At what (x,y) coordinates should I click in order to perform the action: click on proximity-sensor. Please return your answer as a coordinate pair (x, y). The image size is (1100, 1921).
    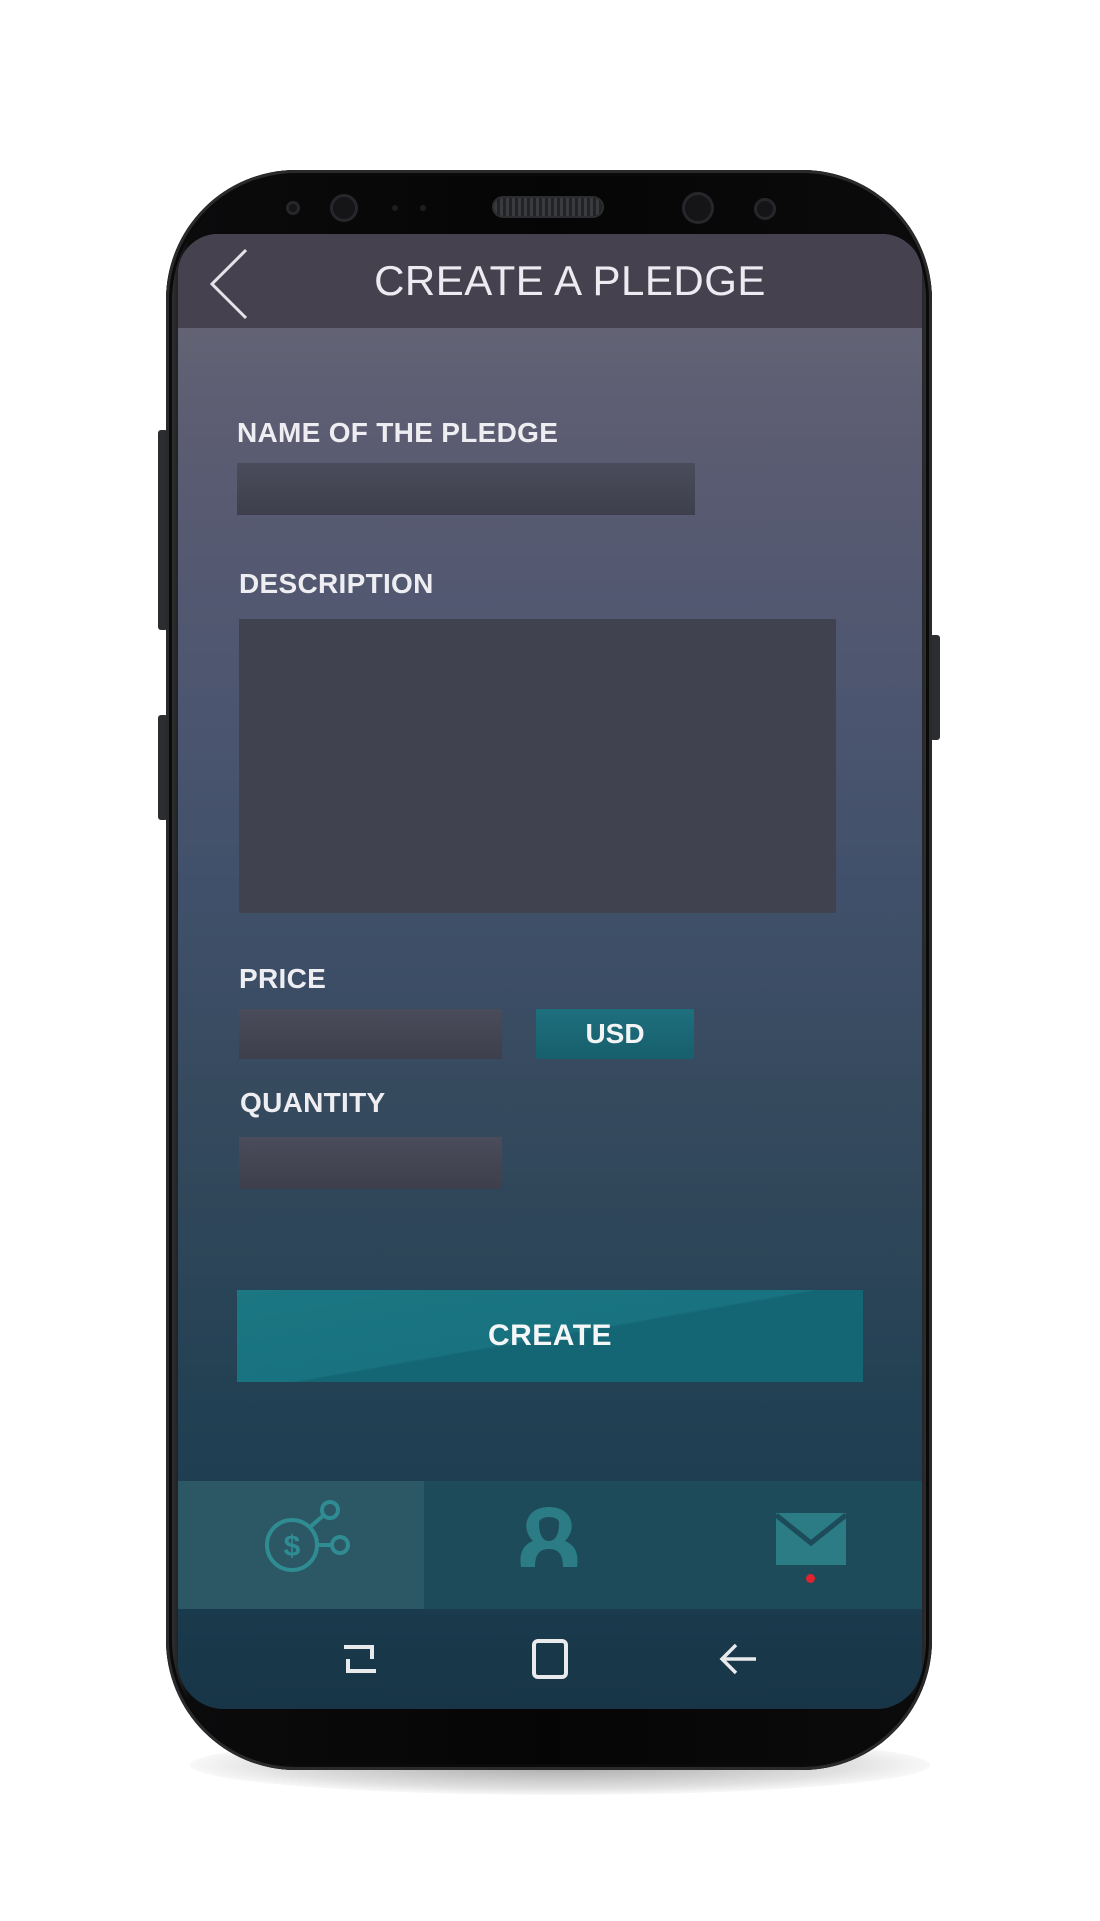
    Looking at the image, I should click on (293, 208).